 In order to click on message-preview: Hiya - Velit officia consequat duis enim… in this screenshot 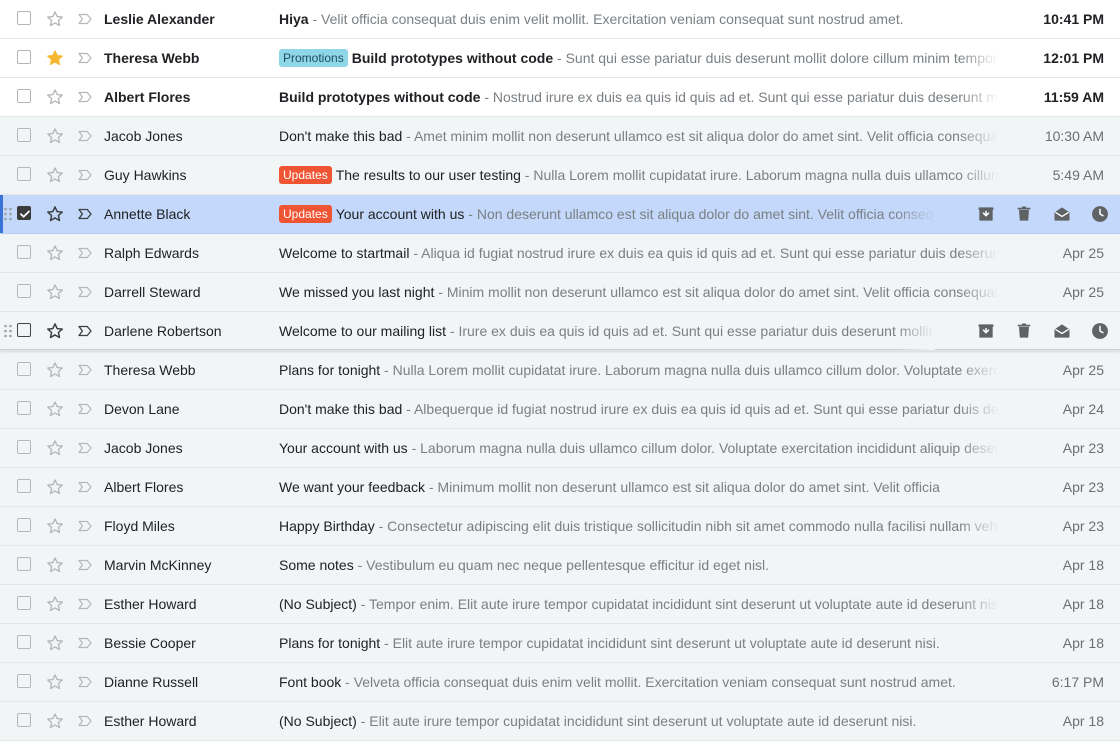, I will do `click(639, 19)`.